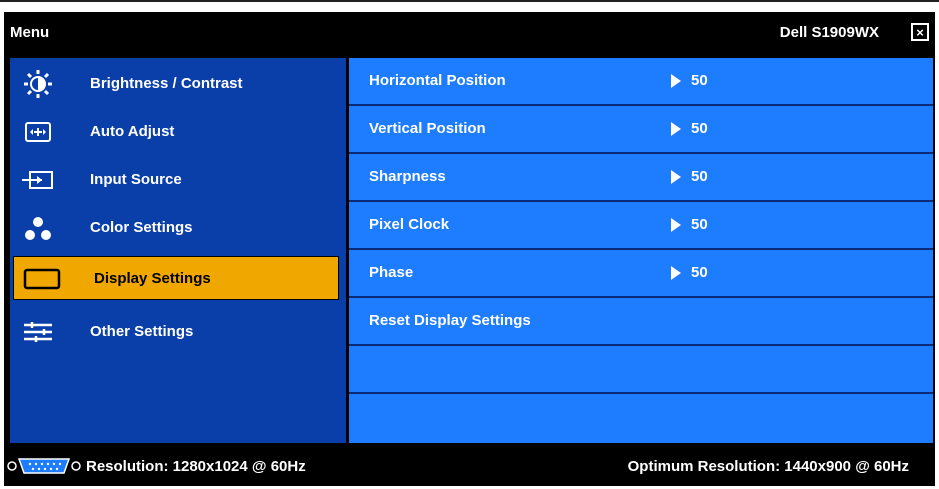 The height and width of the screenshot is (489, 939). Describe the element at coordinates (427, 128) in the screenshot. I see `setting-label: Vertical Position` at that location.